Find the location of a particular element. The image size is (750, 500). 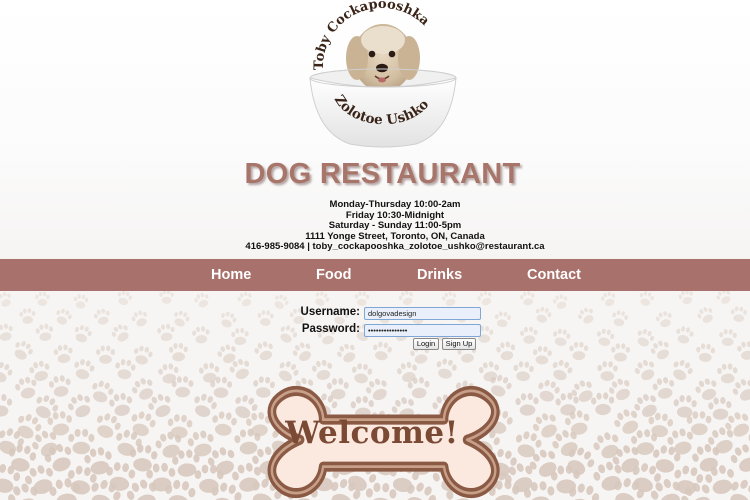

nav-drinks: Drinks is located at coordinates (439, 275).